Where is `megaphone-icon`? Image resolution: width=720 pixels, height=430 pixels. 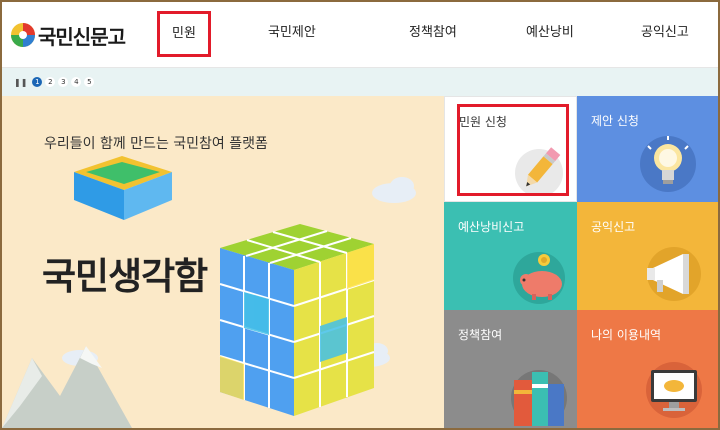
megaphone-icon is located at coordinates (674, 274).